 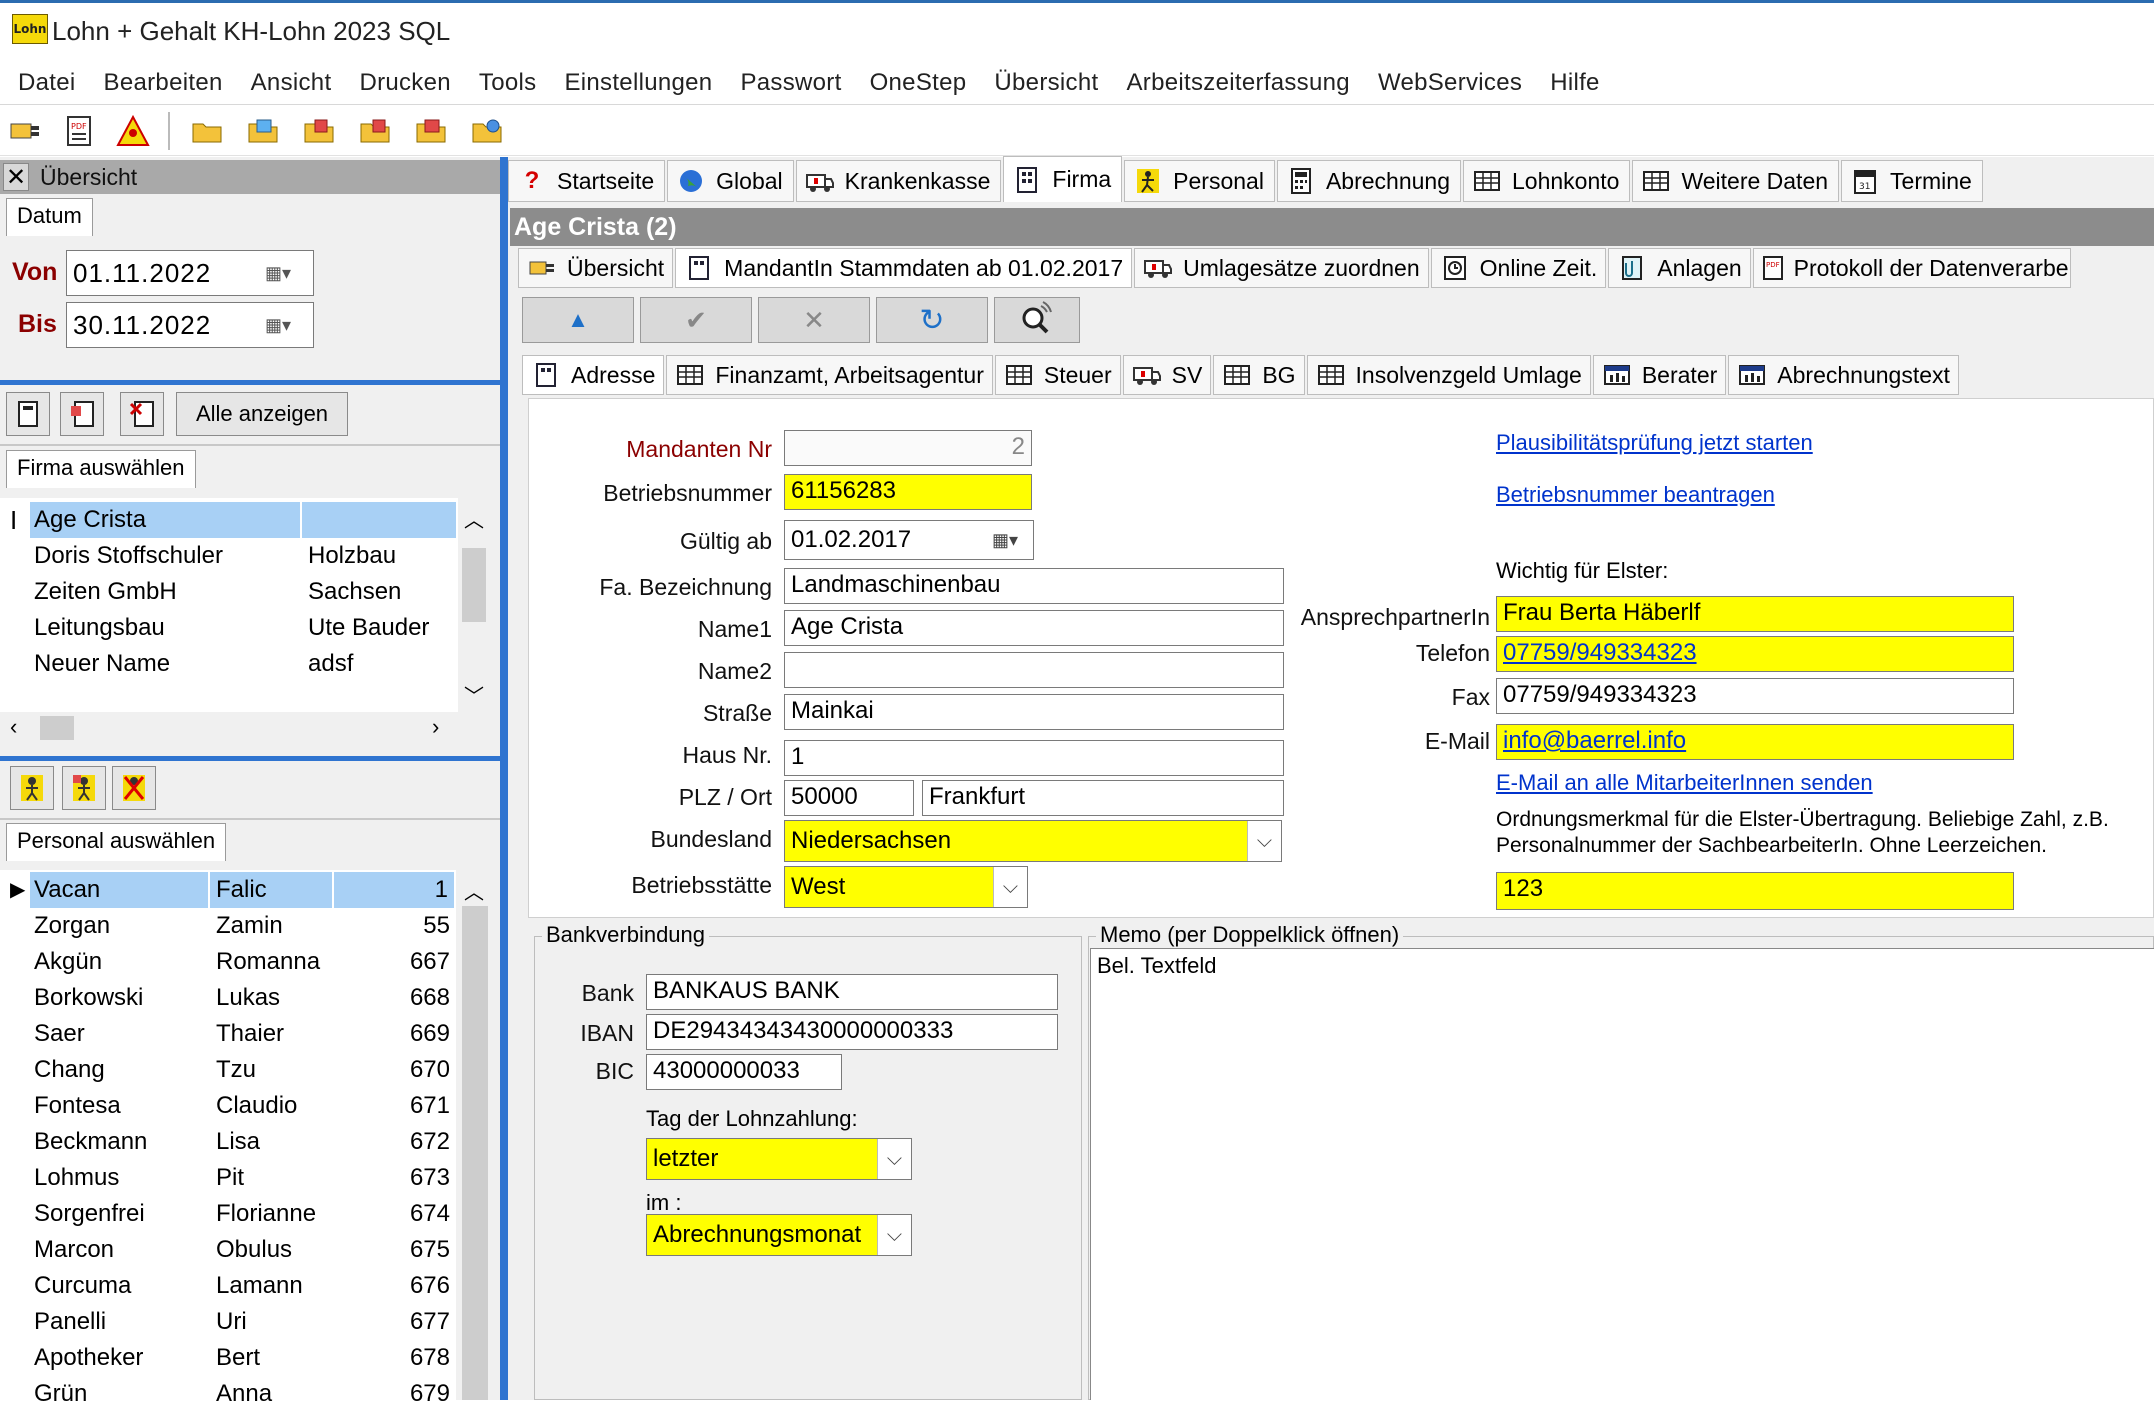 I want to click on menu-einstellungen: Einstellungen, so click(x=638, y=83).